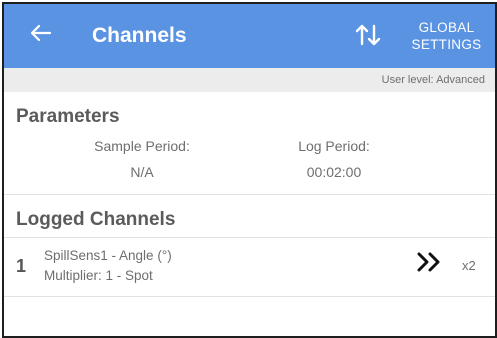  Describe the element at coordinates (96, 219) in the screenshot. I see `logged-channels-heading: Logged Channels` at that location.